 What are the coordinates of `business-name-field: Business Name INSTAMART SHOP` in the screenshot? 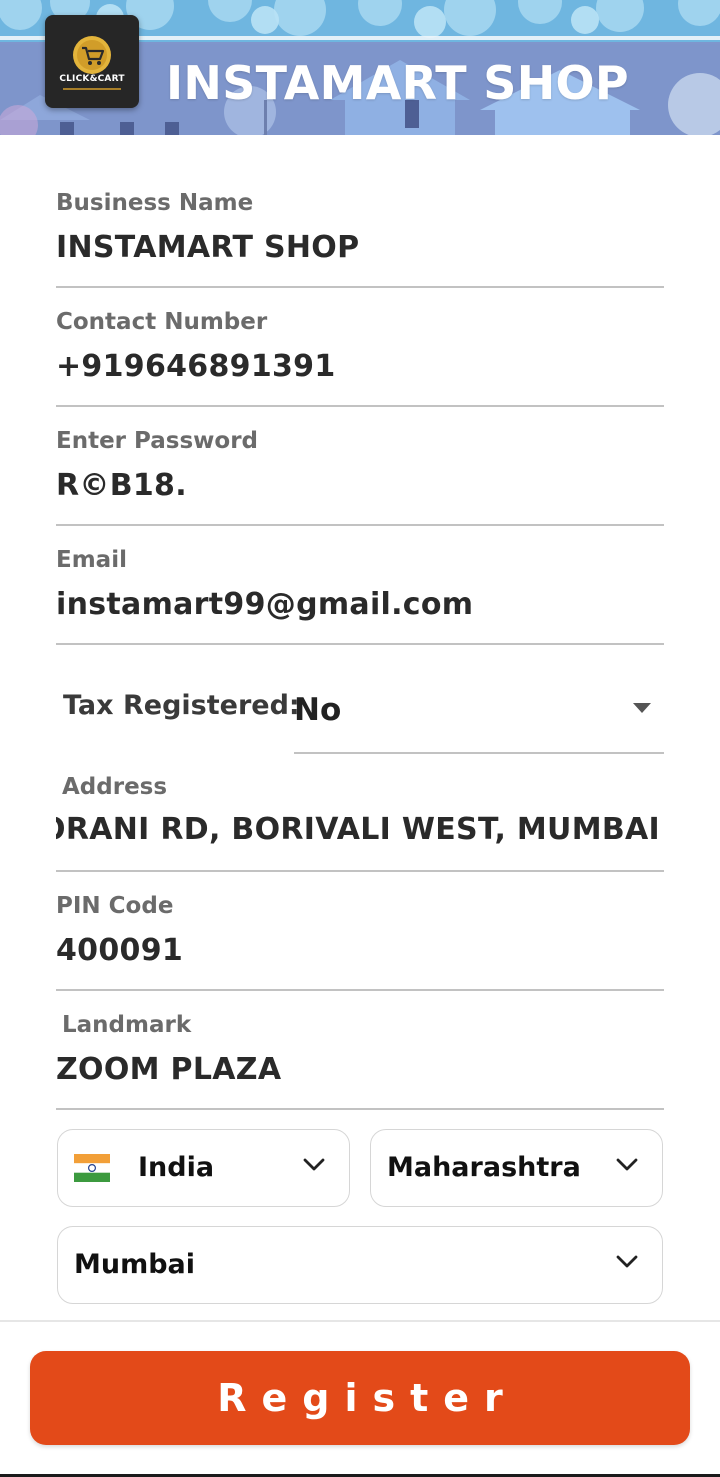 It's located at (360, 239).